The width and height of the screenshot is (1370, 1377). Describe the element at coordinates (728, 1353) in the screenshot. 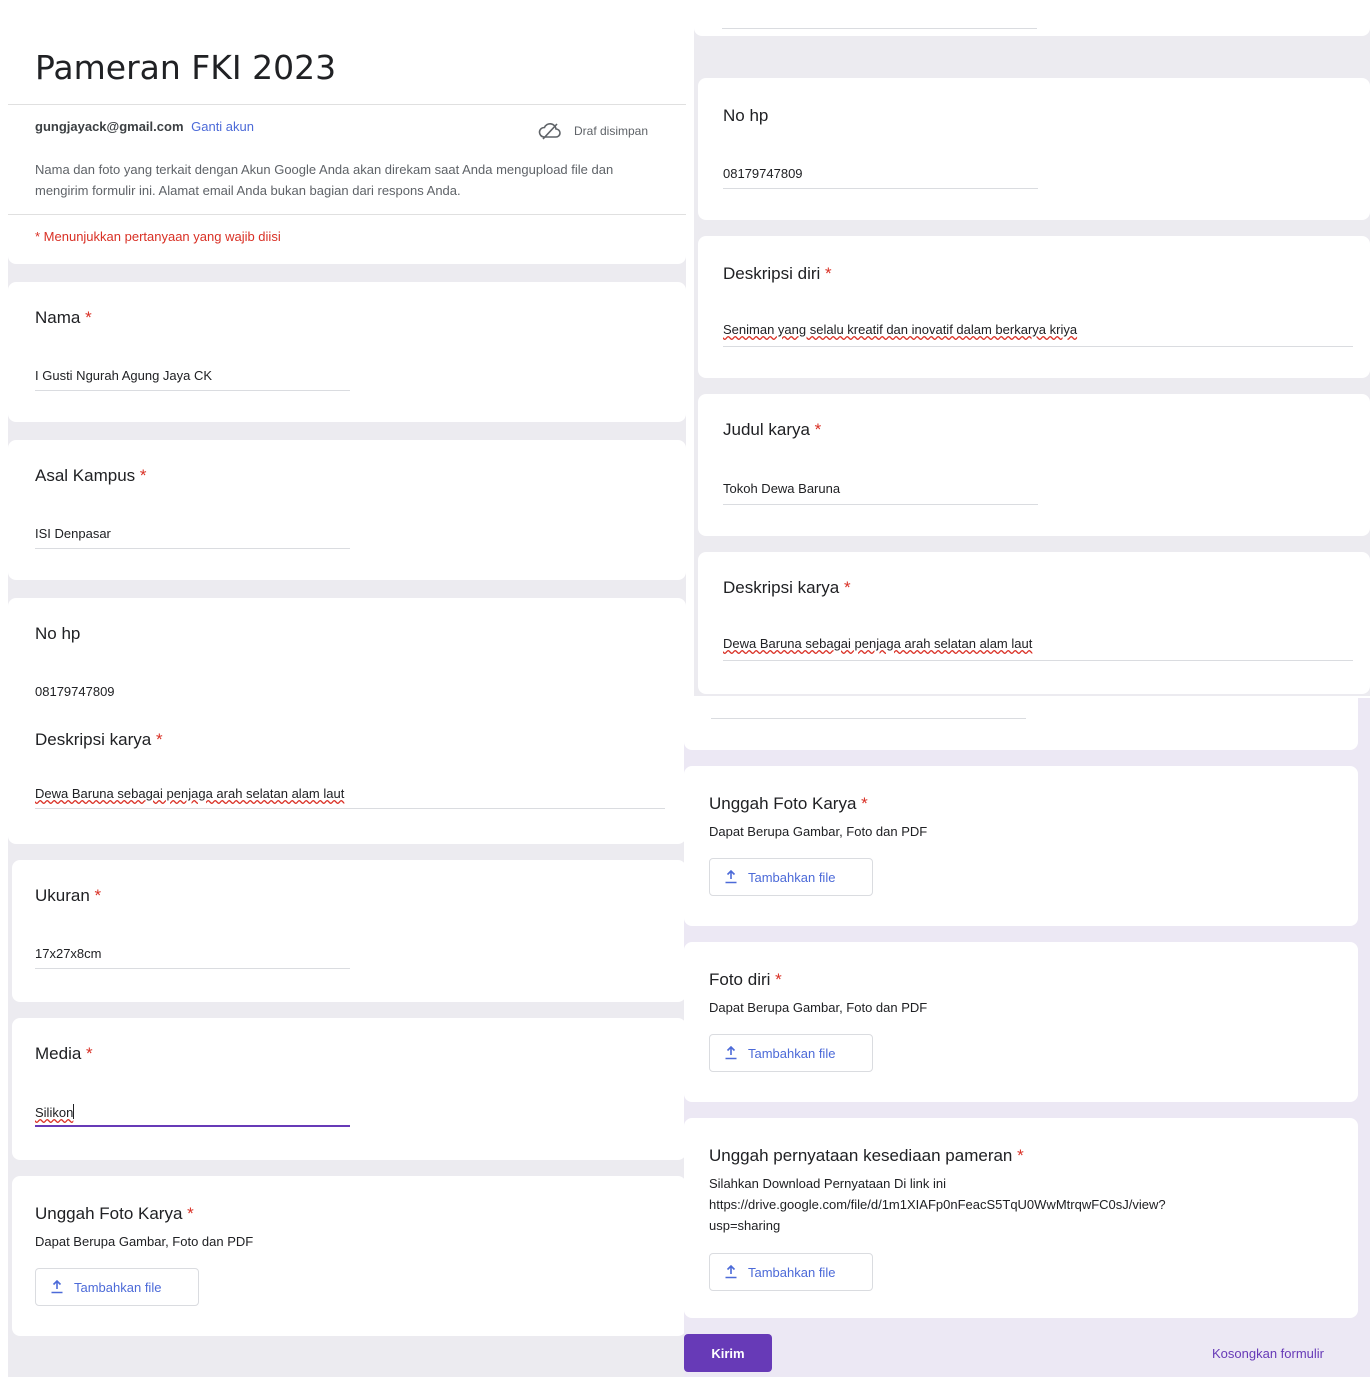

I see `submit-button: Kirim` at that location.